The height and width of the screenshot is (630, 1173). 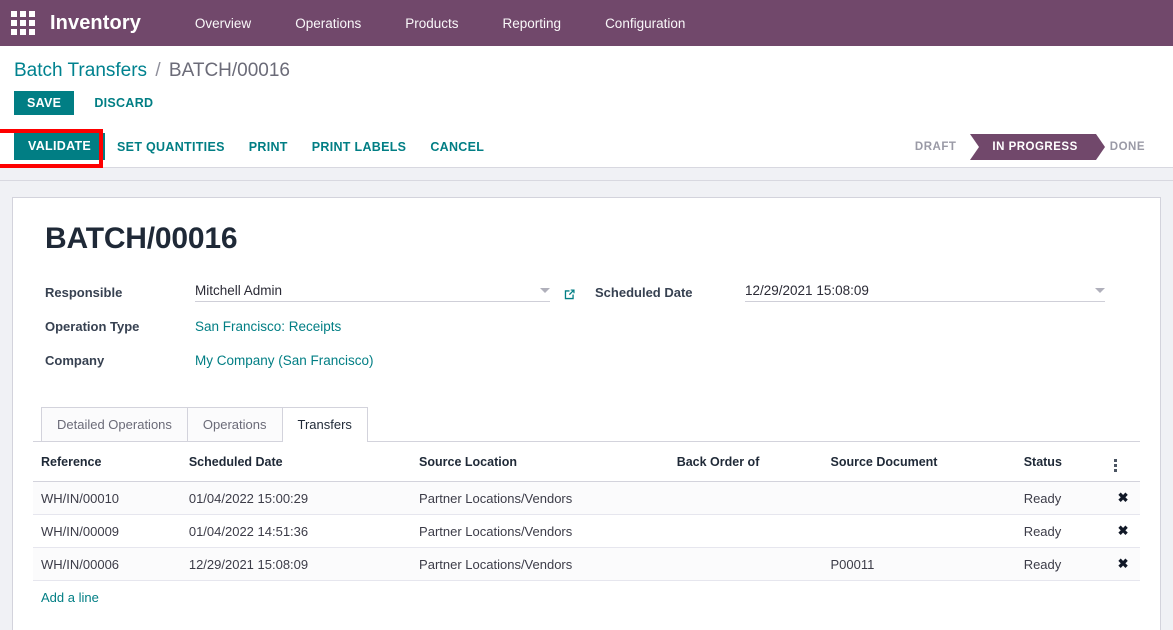 What do you see at coordinates (92, 326) in the screenshot?
I see `operation-type-label: Operation Type` at bounding box center [92, 326].